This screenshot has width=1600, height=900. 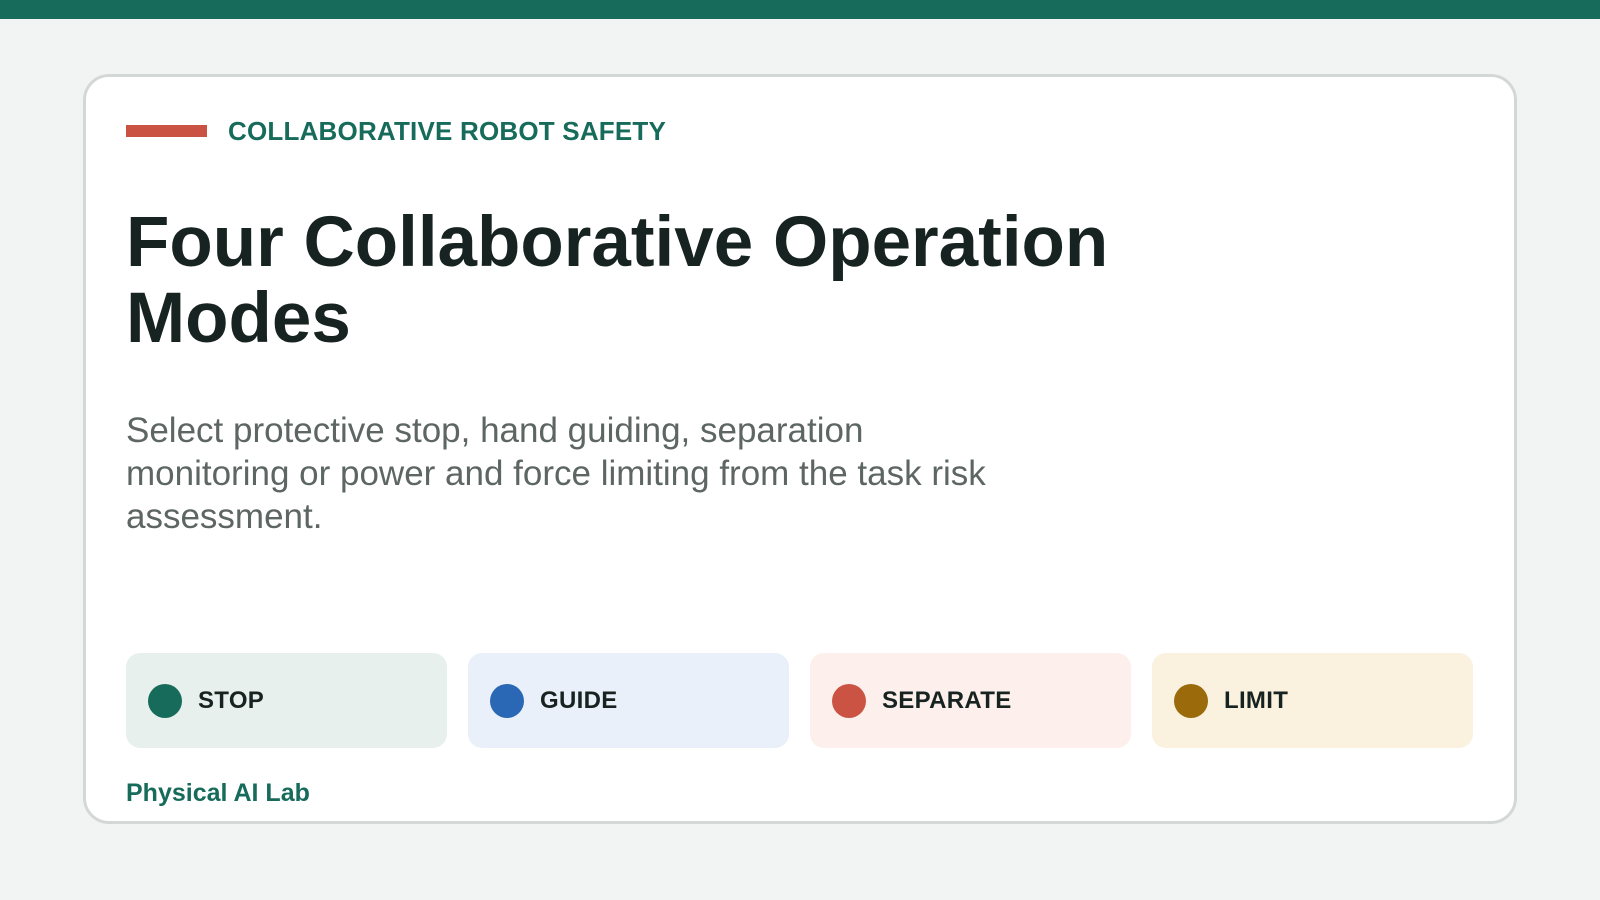 What do you see at coordinates (286, 700) in the screenshot?
I see `mode-chip-stop: STOP` at bounding box center [286, 700].